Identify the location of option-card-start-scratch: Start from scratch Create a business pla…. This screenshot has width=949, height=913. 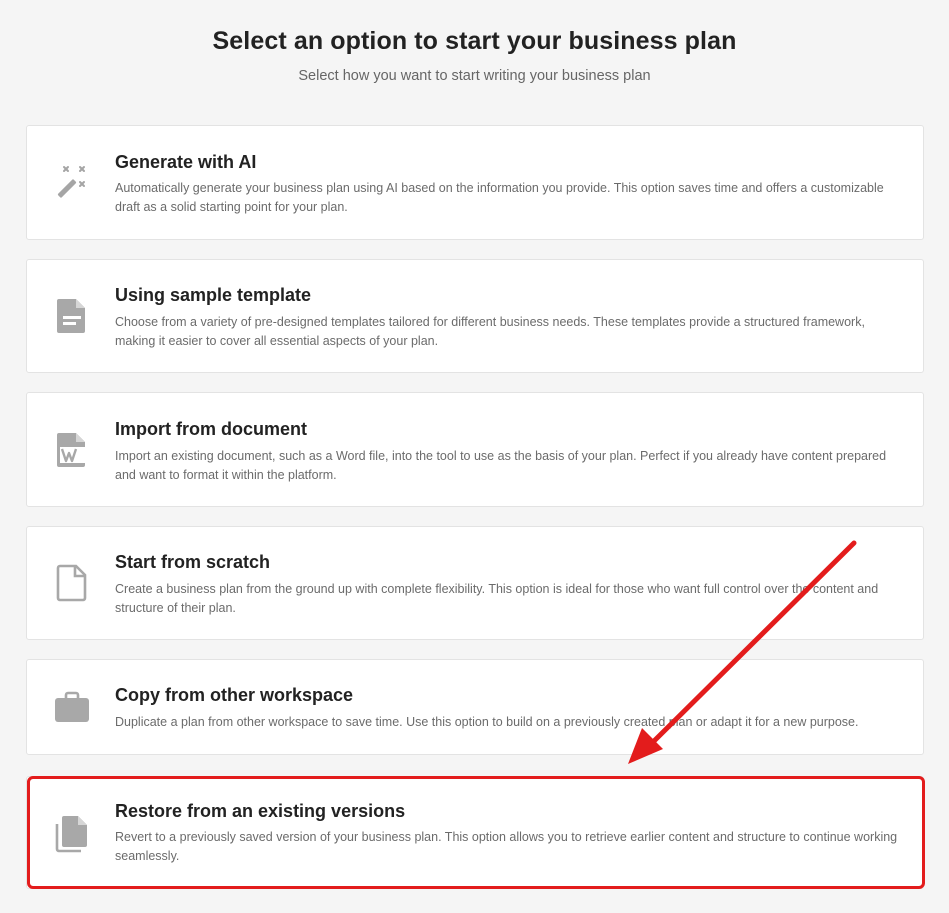
(475, 583).